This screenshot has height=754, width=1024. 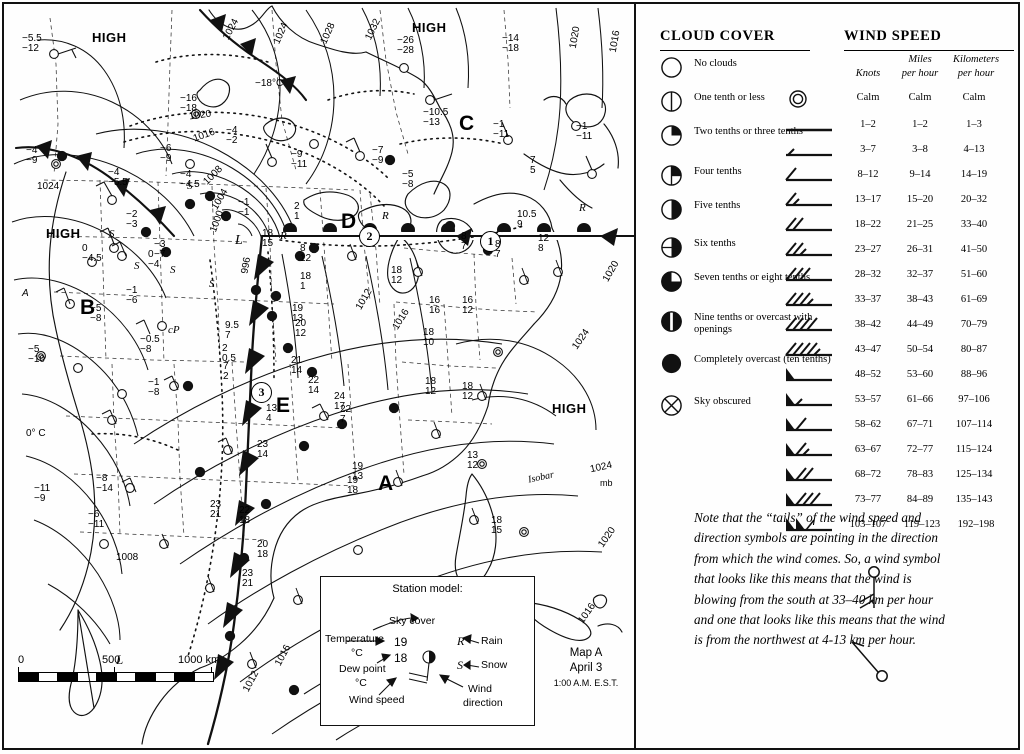 I want to click on station-temp-pair: −8 −14, so click(x=104, y=483).